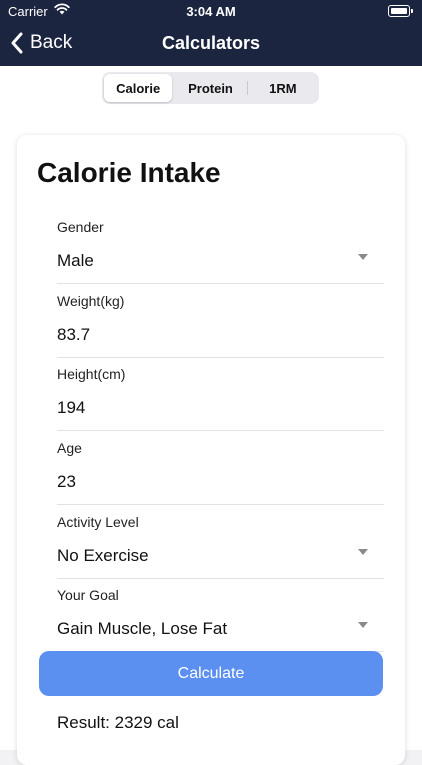 Image resolution: width=422 pixels, height=765 pixels. What do you see at coordinates (138, 88) in the screenshot?
I see `tab-calorie: Calorie` at bounding box center [138, 88].